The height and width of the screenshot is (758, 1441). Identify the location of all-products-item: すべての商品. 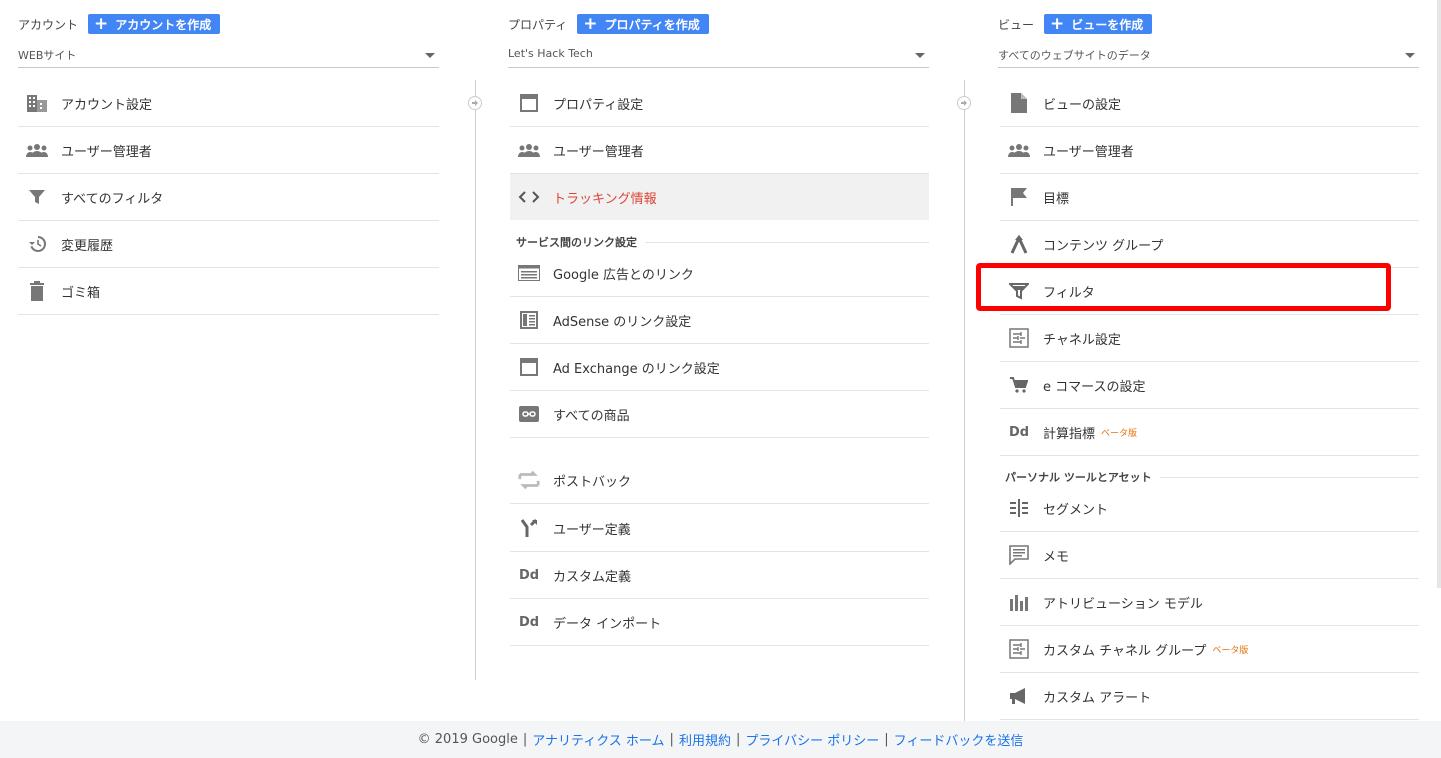
(719, 414).